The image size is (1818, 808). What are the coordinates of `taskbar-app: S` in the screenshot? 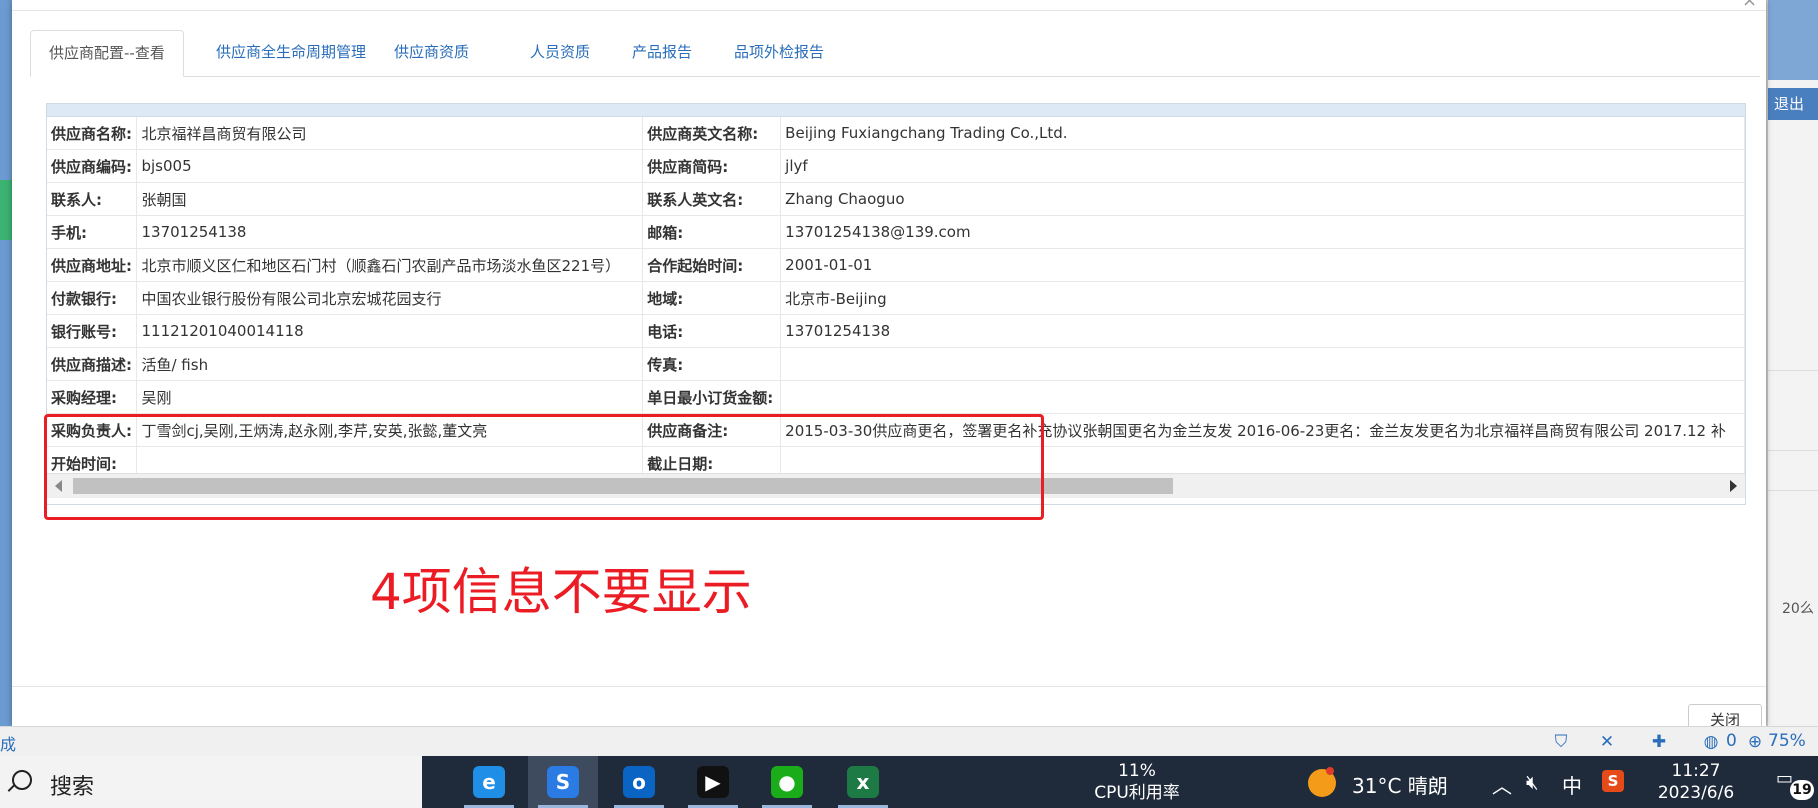 It's located at (563, 782).